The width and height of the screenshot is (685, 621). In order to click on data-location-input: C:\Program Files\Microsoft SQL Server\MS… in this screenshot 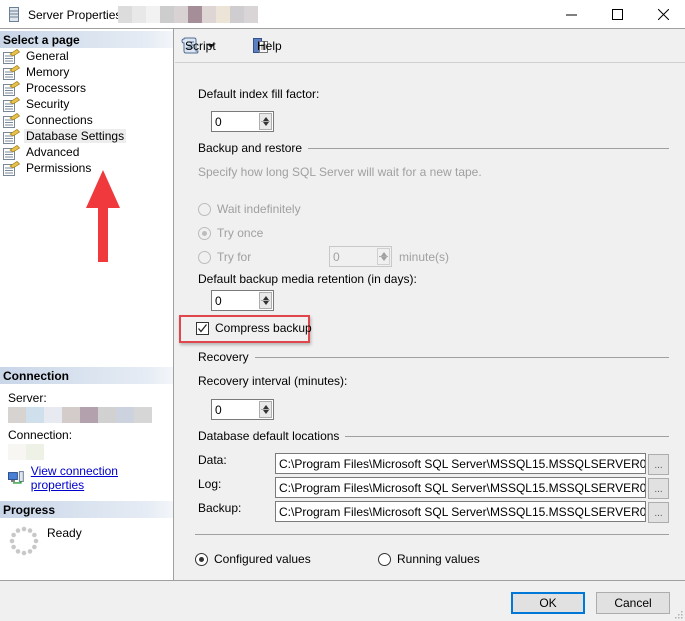, I will do `click(460, 463)`.